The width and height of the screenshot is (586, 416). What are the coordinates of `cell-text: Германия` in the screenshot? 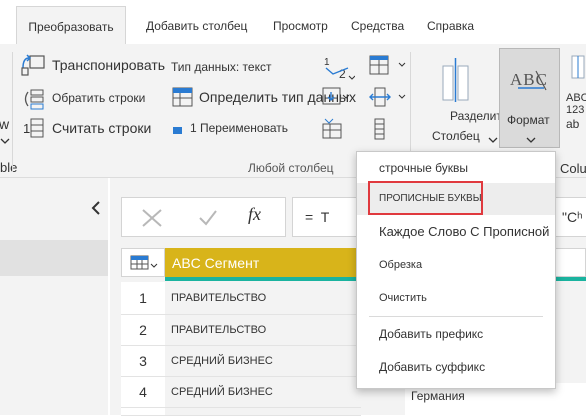 It's located at (438, 396).